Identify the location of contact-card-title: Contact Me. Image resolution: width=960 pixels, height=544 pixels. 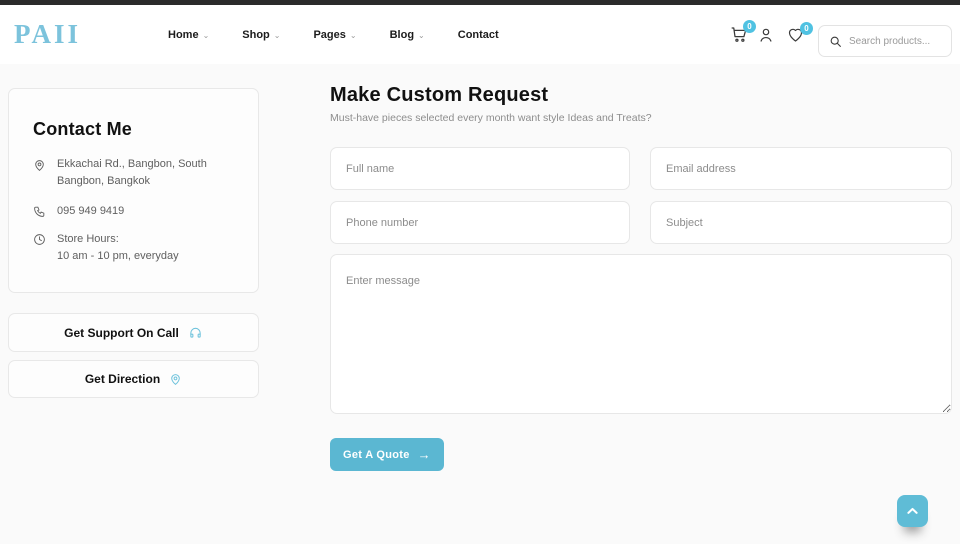
(83, 129).